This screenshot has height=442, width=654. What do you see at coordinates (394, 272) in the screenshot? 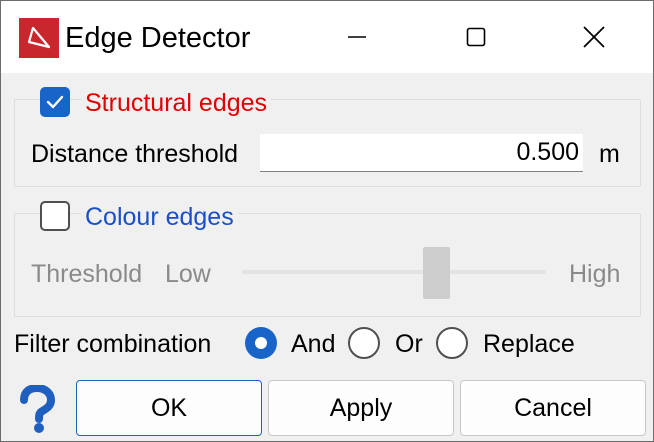
I see `threshold-slider-track` at bounding box center [394, 272].